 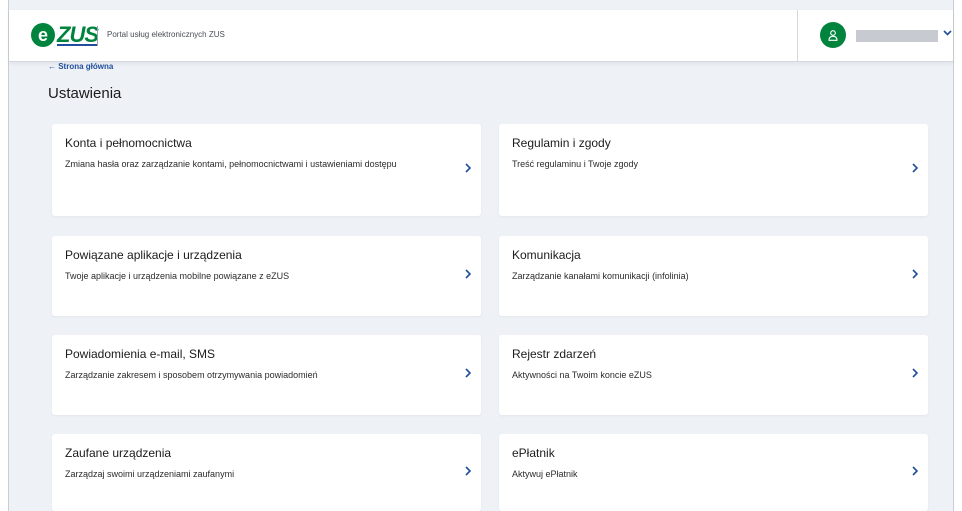 I want to click on portal-title: Portal usług elektronicznych ZUS, so click(x=166, y=34).